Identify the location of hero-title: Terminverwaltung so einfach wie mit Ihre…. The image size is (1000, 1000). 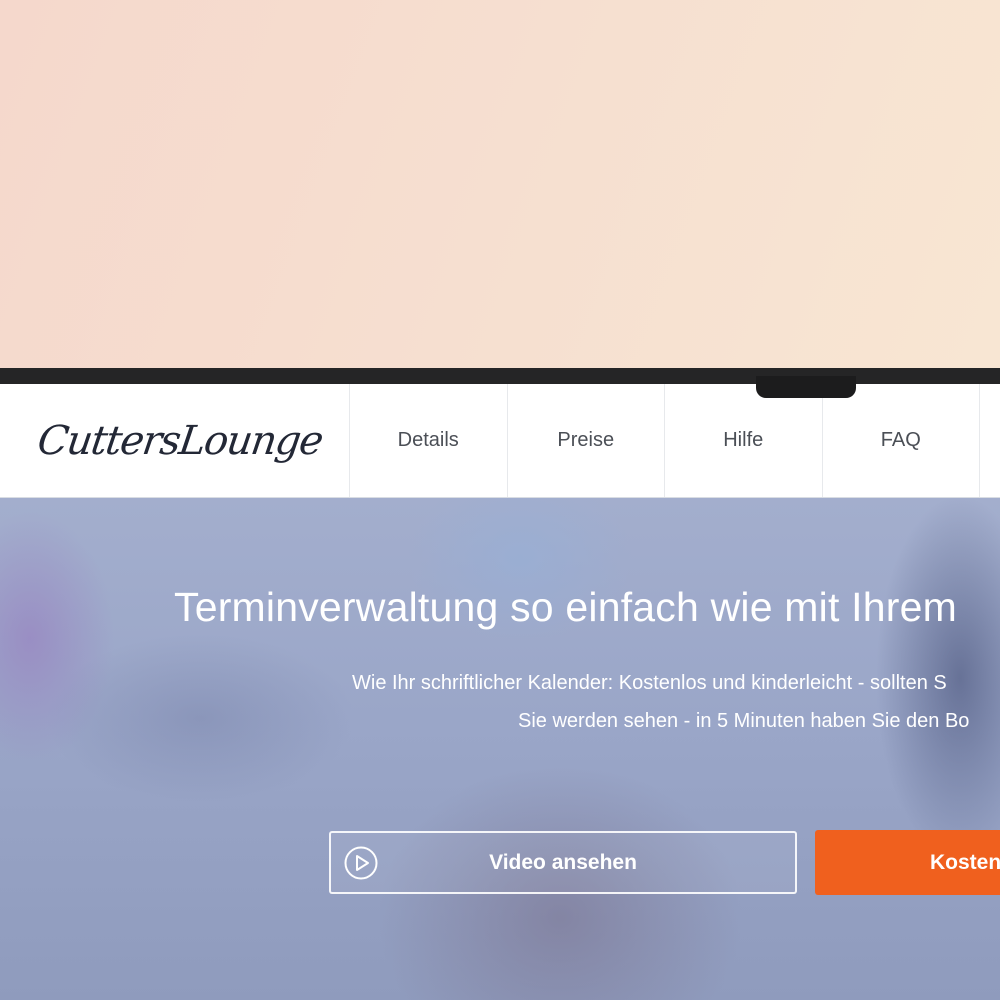
(565, 607).